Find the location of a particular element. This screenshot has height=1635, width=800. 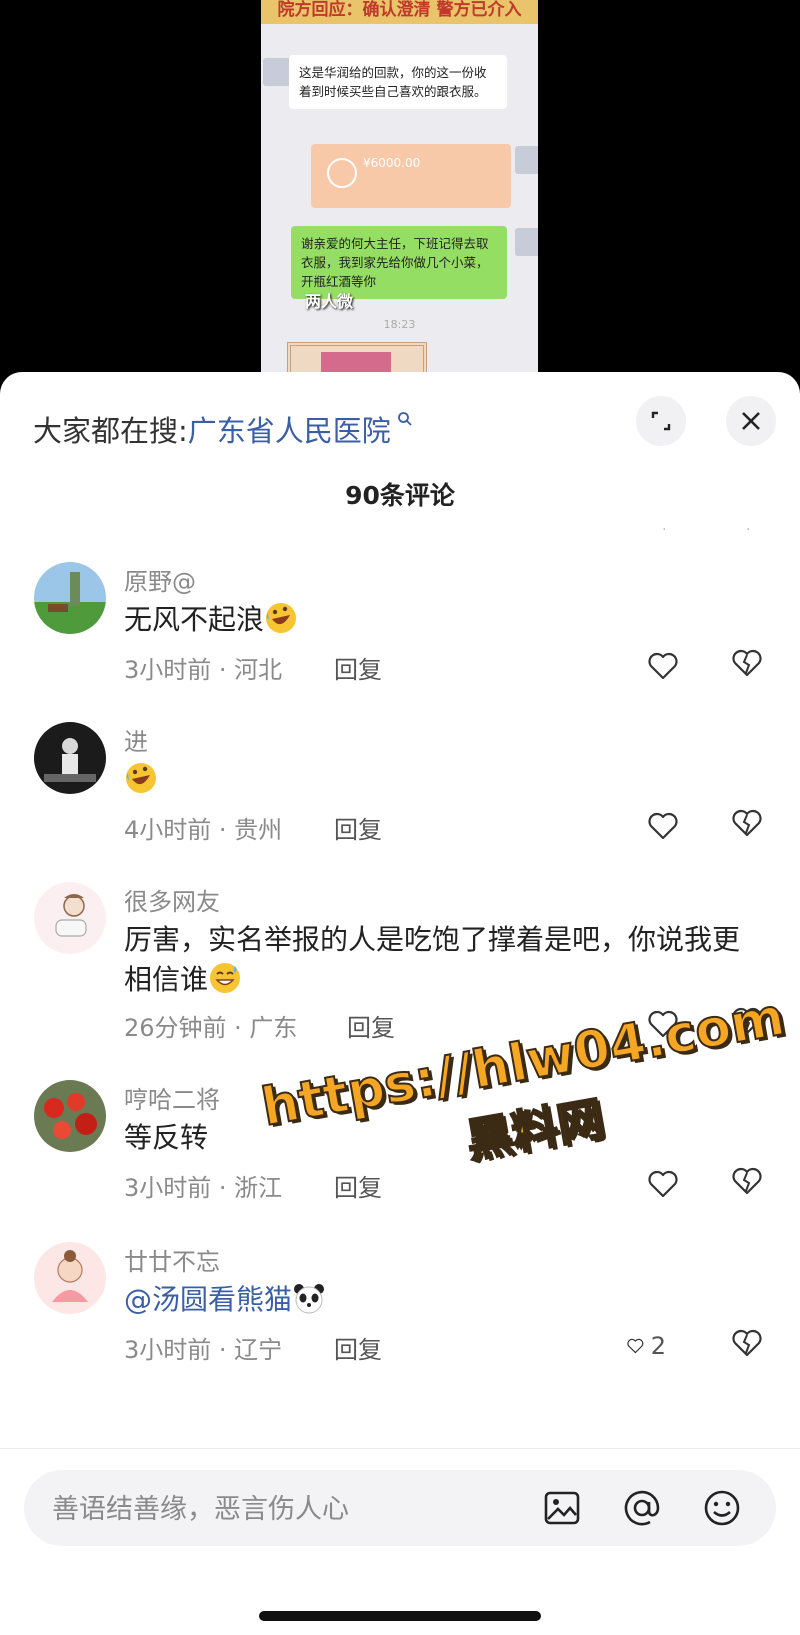

comment-meta: 4小时前 · 贵州 is located at coordinates (203, 830).